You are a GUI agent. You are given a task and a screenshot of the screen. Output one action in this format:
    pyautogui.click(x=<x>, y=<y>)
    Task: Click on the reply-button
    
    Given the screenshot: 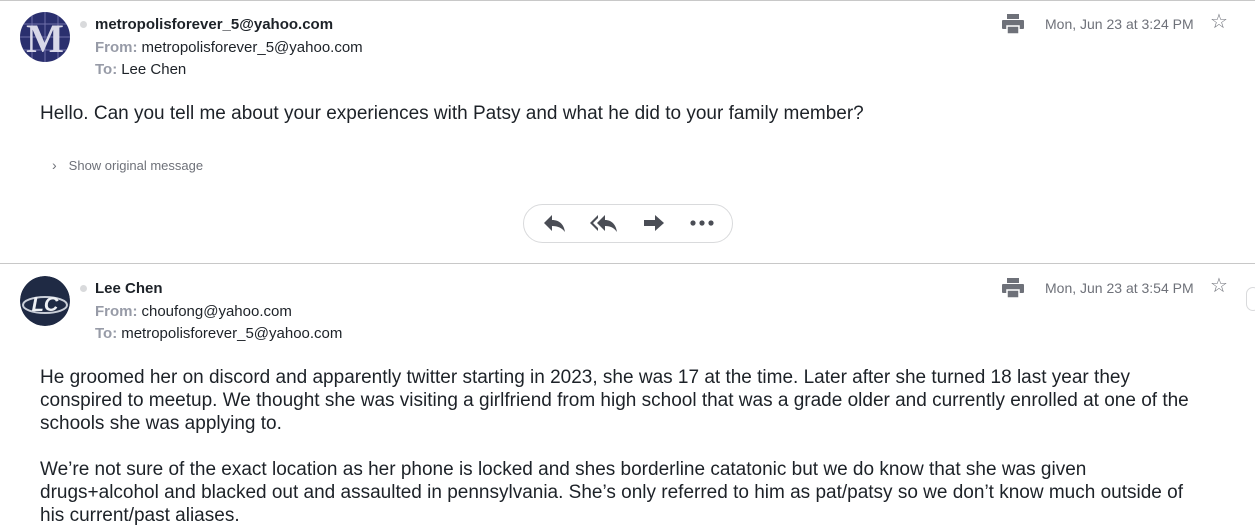 What is the action you would take?
    pyautogui.click(x=554, y=223)
    